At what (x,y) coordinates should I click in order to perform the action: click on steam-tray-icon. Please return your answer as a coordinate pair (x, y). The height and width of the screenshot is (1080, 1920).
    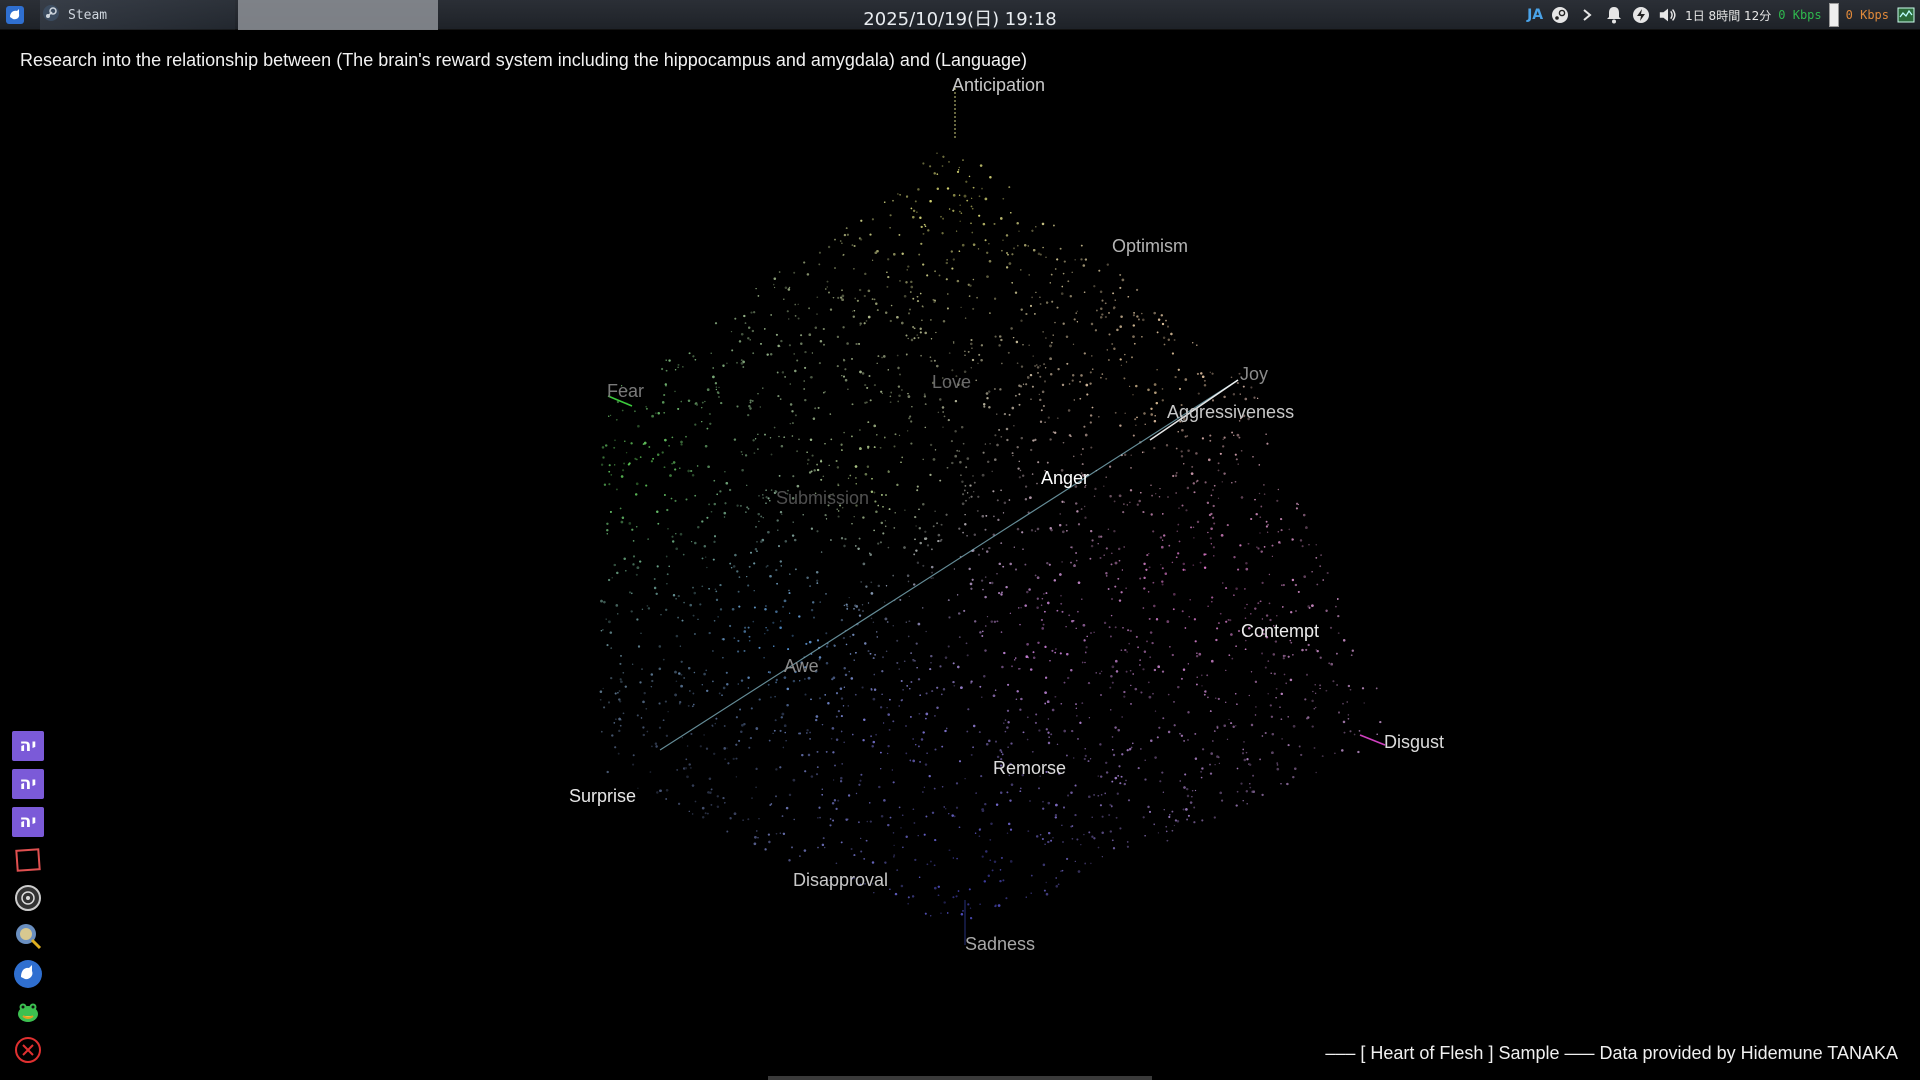
    Looking at the image, I should click on (1560, 15).